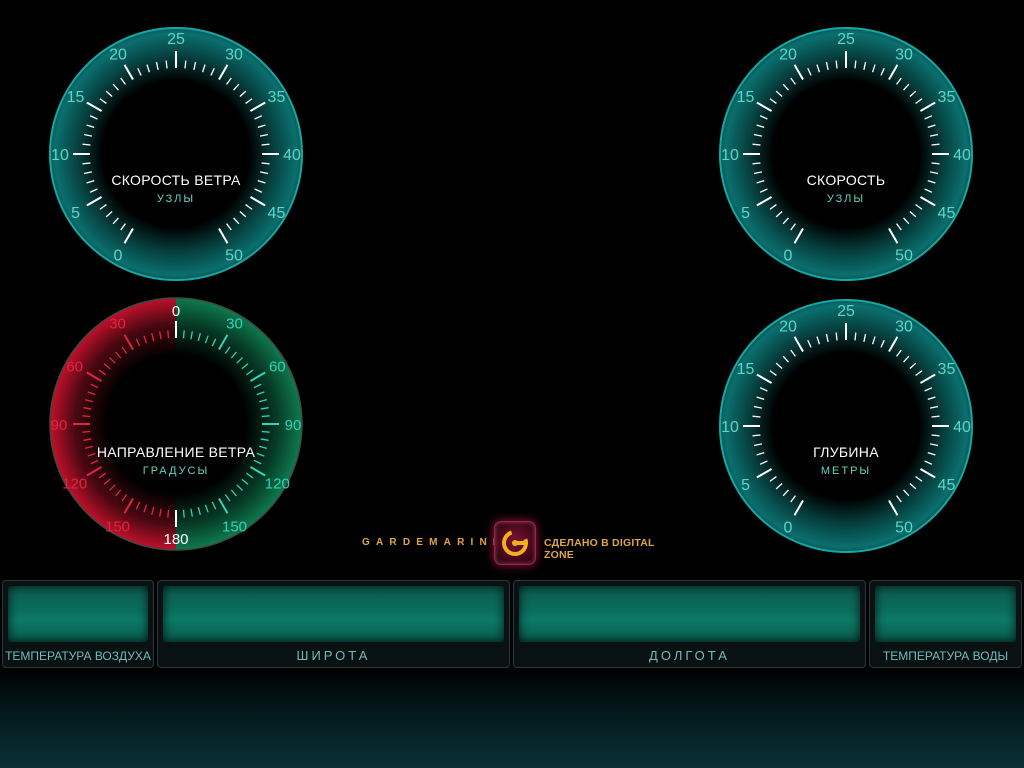 The height and width of the screenshot is (768, 1024). Describe the element at coordinates (512, 718) in the screenshot. I see `background-glow` at that location.